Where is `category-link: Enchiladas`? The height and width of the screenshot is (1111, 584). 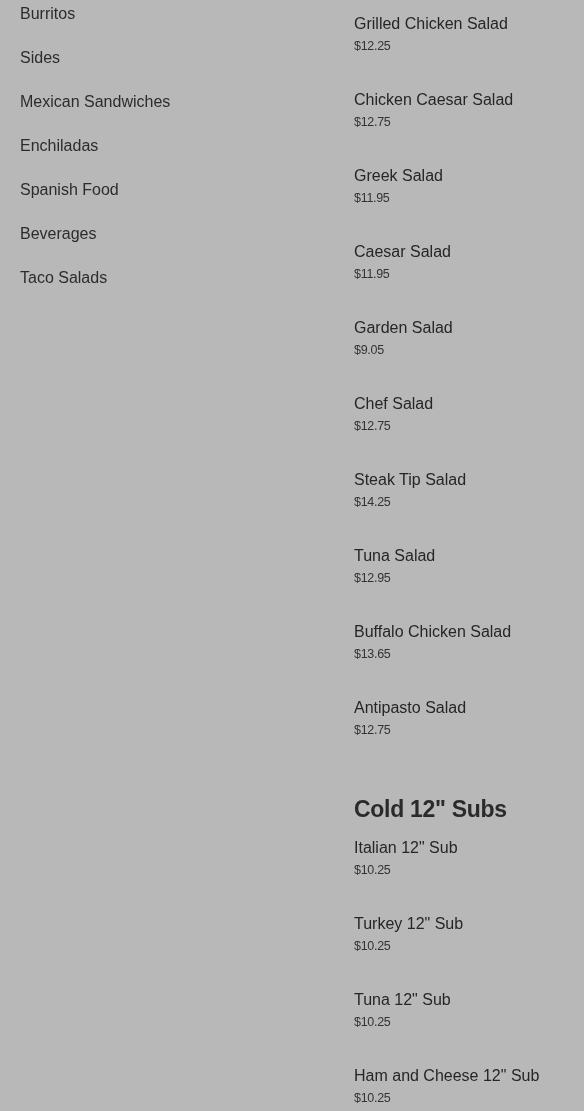
category-link: Enchiladas is located at coordinates (59, 146).